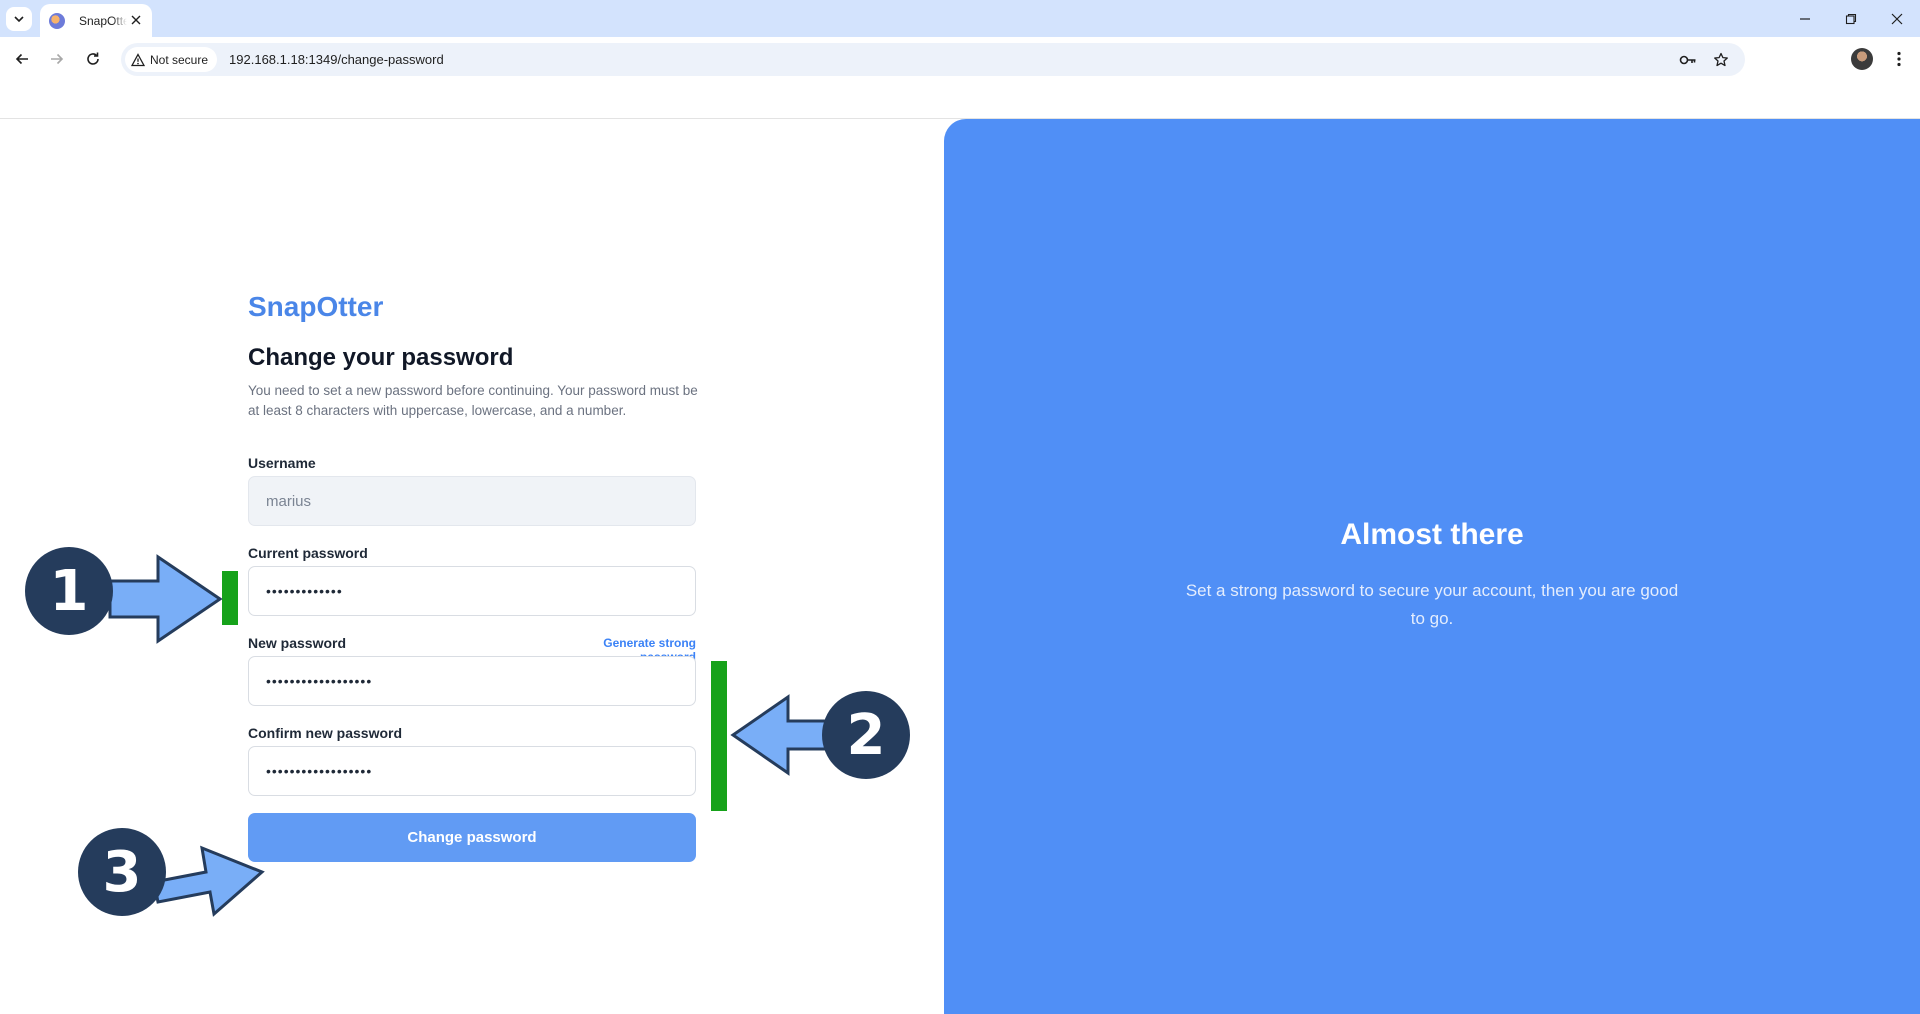 The height and width of the screenshot is (1014, 1920). What do you see at coordinates (472, 837) in the screenshot?
I see `change-password-button: Change password` at bounding box center [472, 837].